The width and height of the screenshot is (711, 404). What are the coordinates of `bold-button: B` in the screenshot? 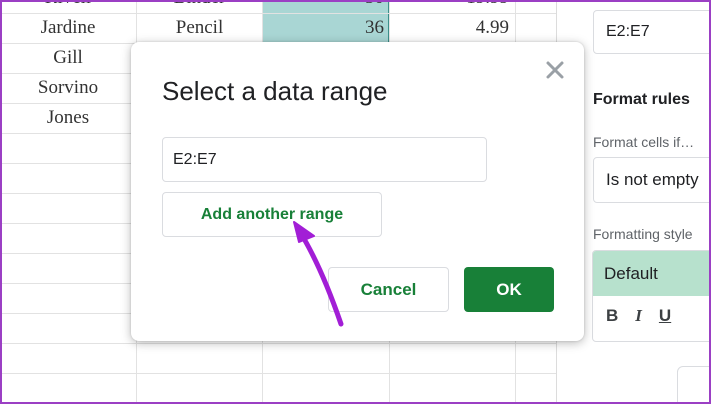 It's located at (612, 316).